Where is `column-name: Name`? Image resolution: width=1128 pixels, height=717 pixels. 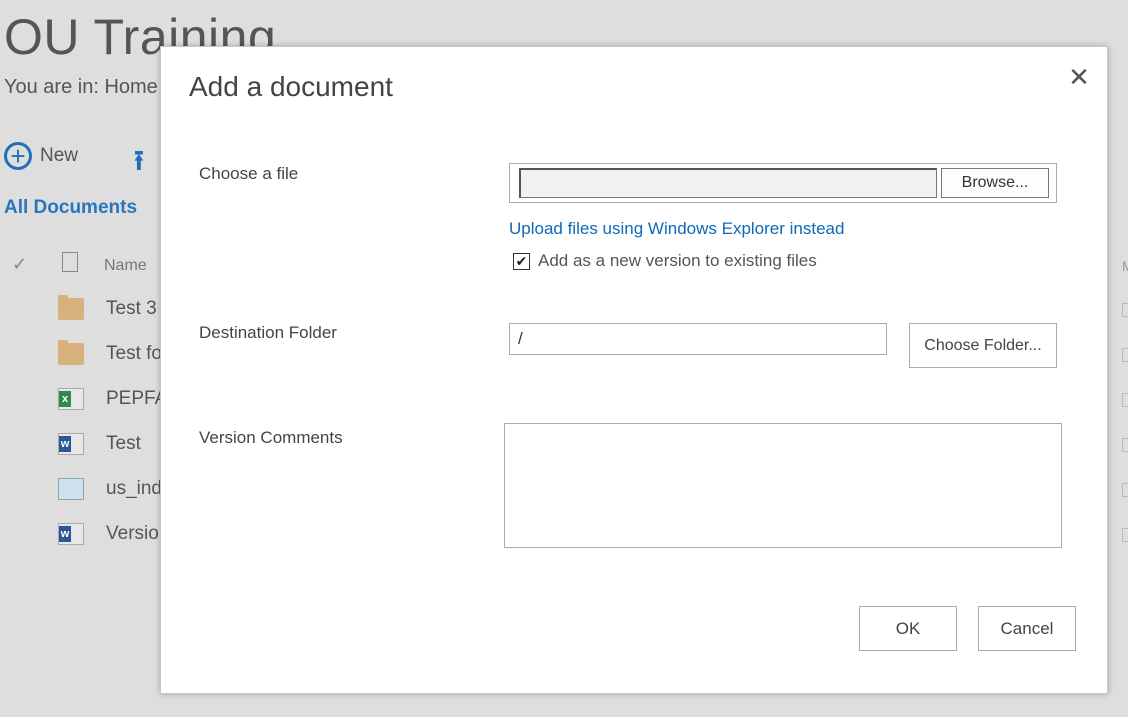 column-name: Name is located at coordinates (125, 265).